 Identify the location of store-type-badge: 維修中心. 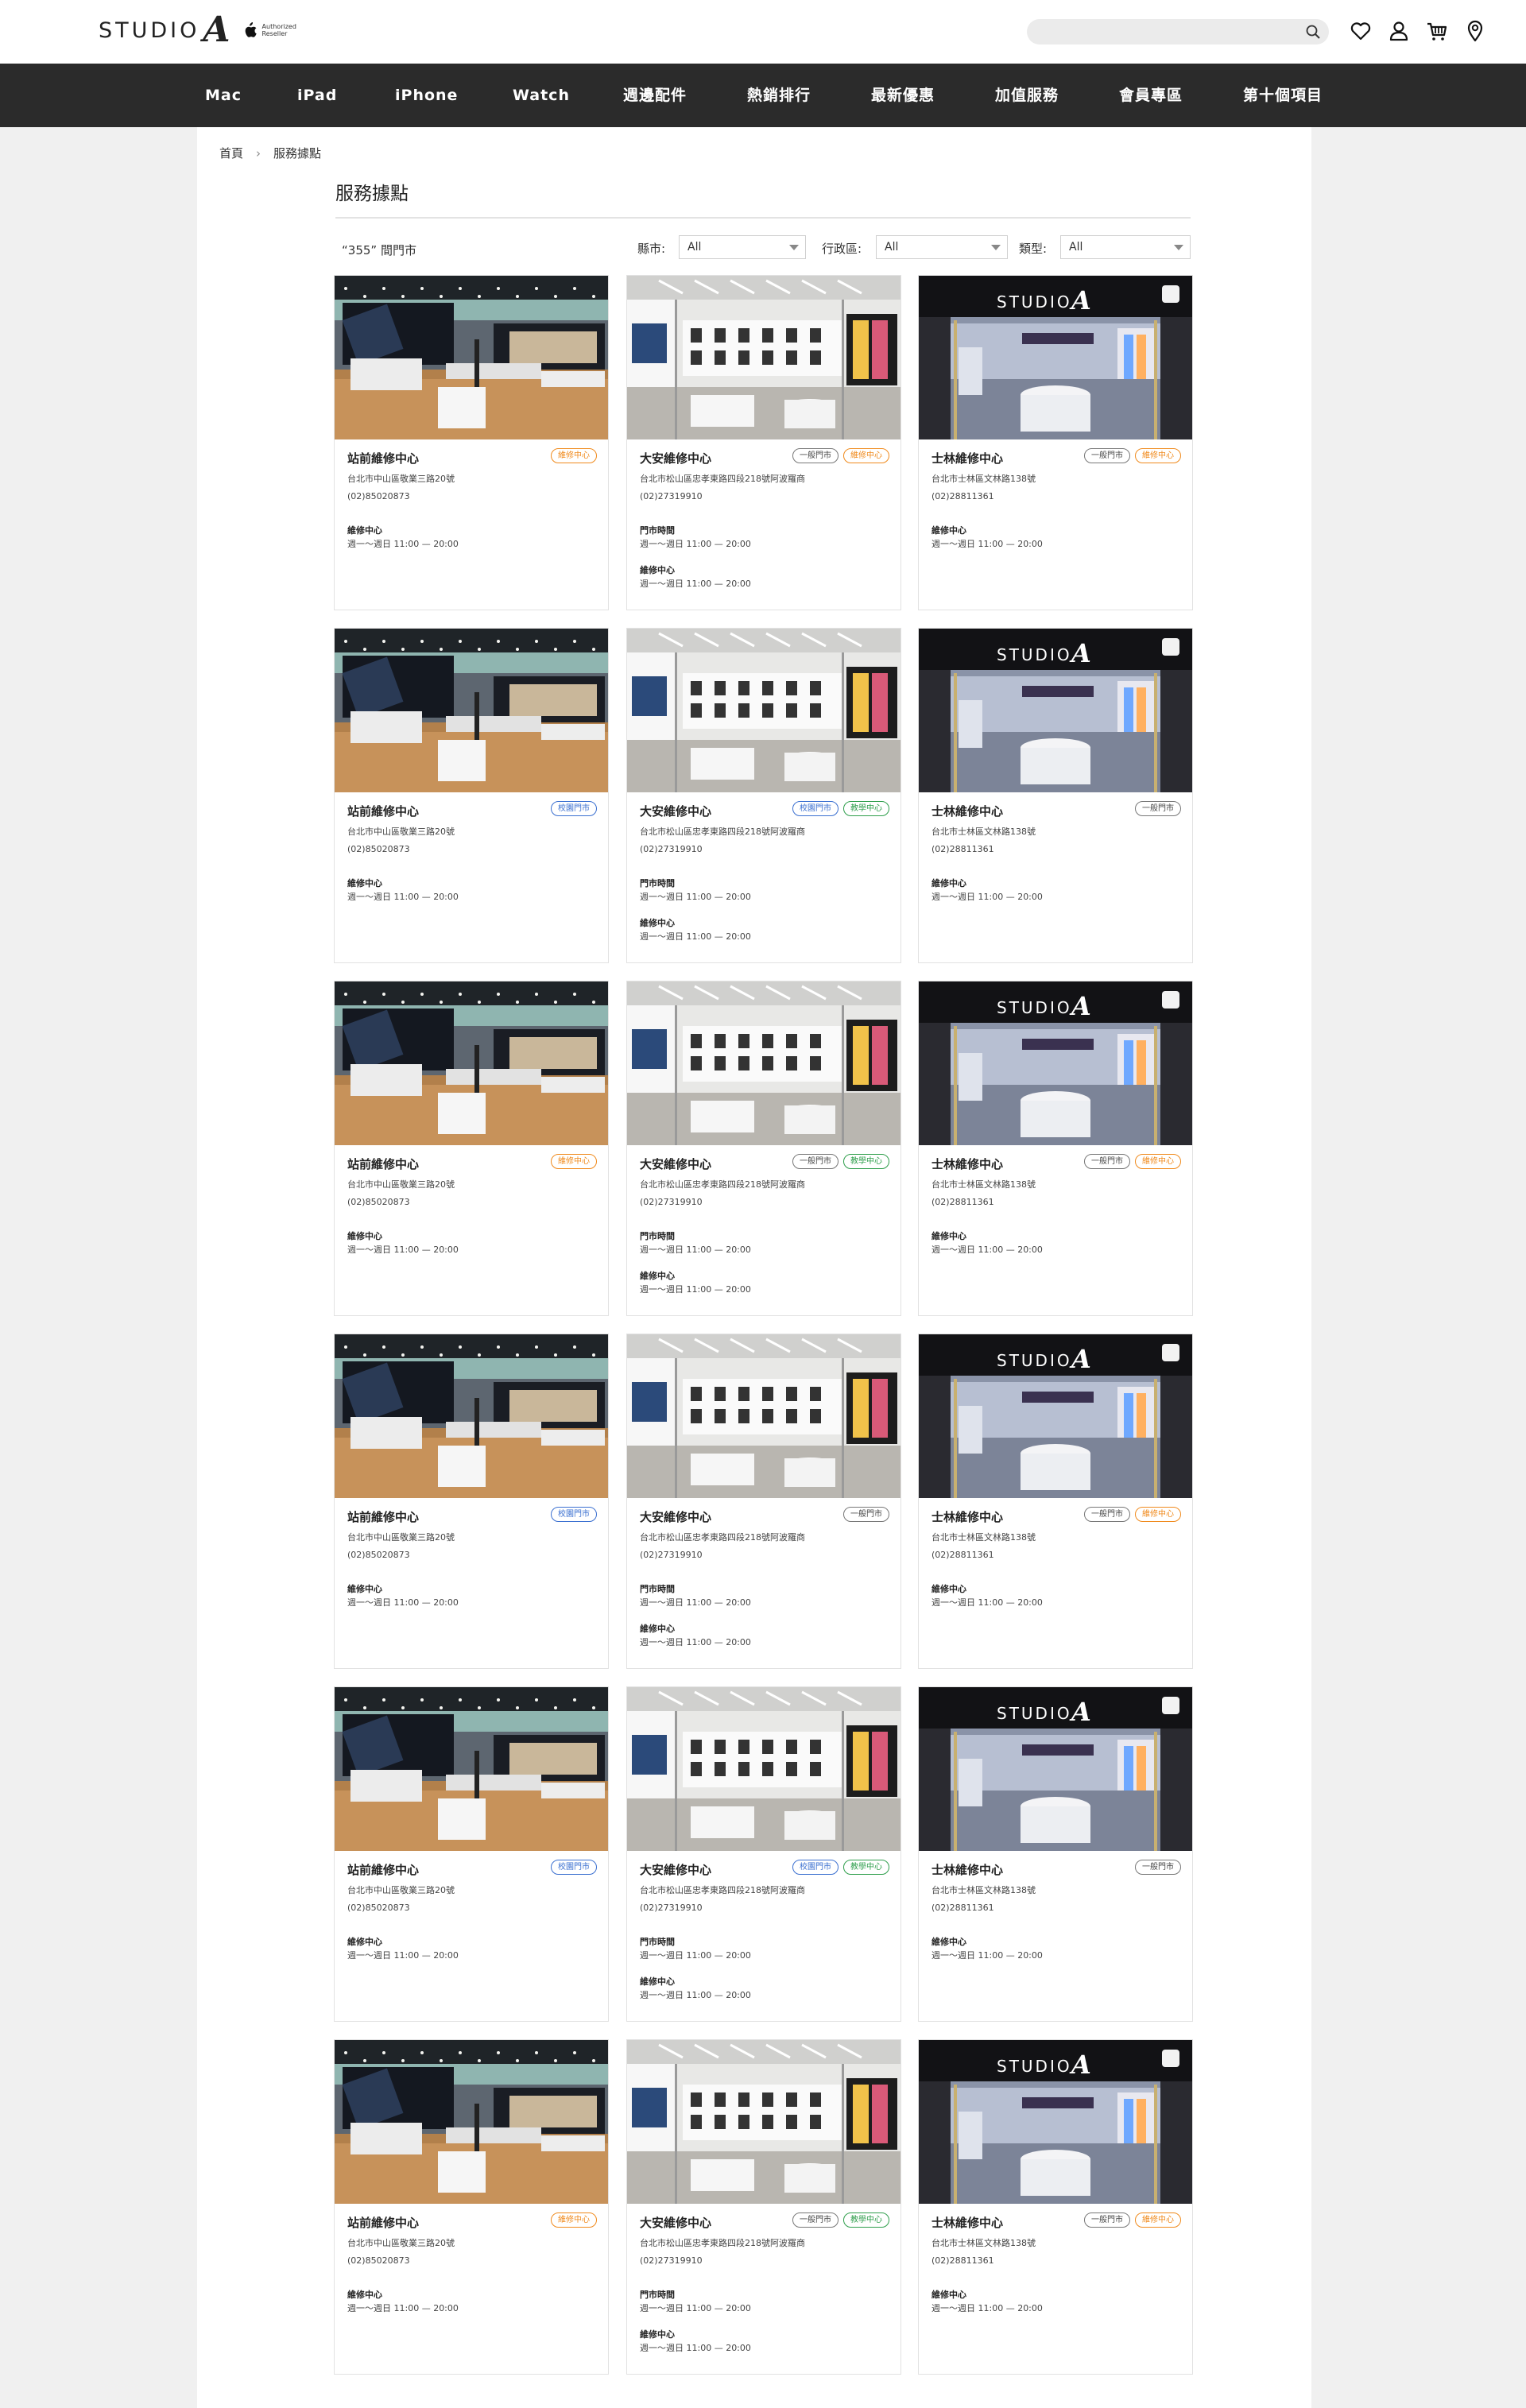
(574, 456).